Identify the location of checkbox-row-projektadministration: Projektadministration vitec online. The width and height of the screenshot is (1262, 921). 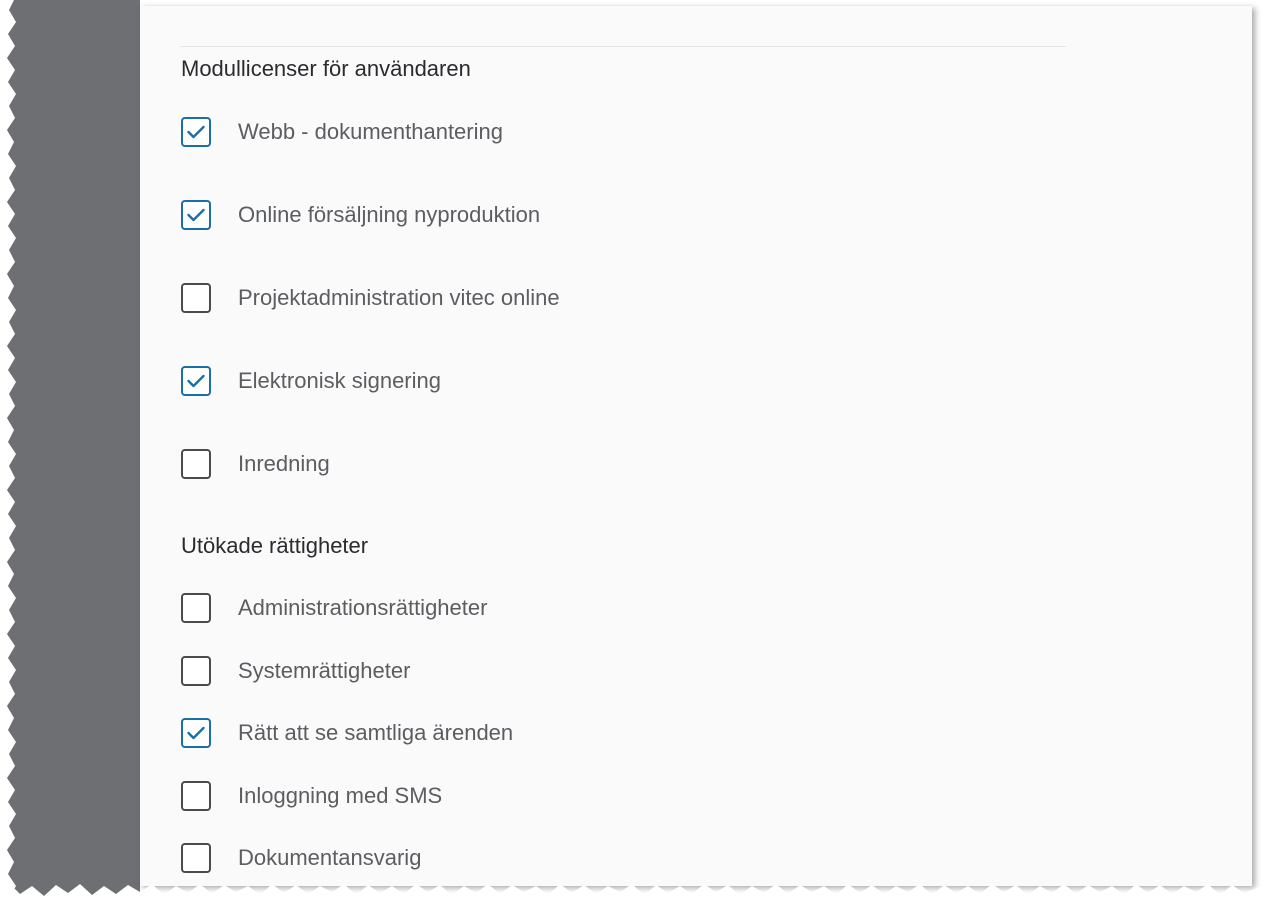
(370, 298).